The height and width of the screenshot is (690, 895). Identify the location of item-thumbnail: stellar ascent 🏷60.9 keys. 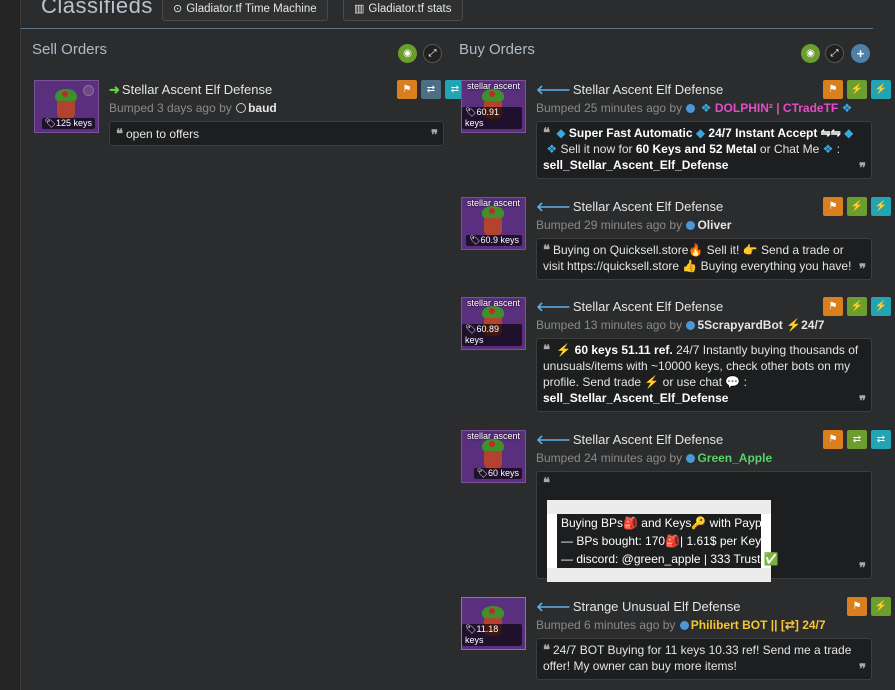
(493, 223).